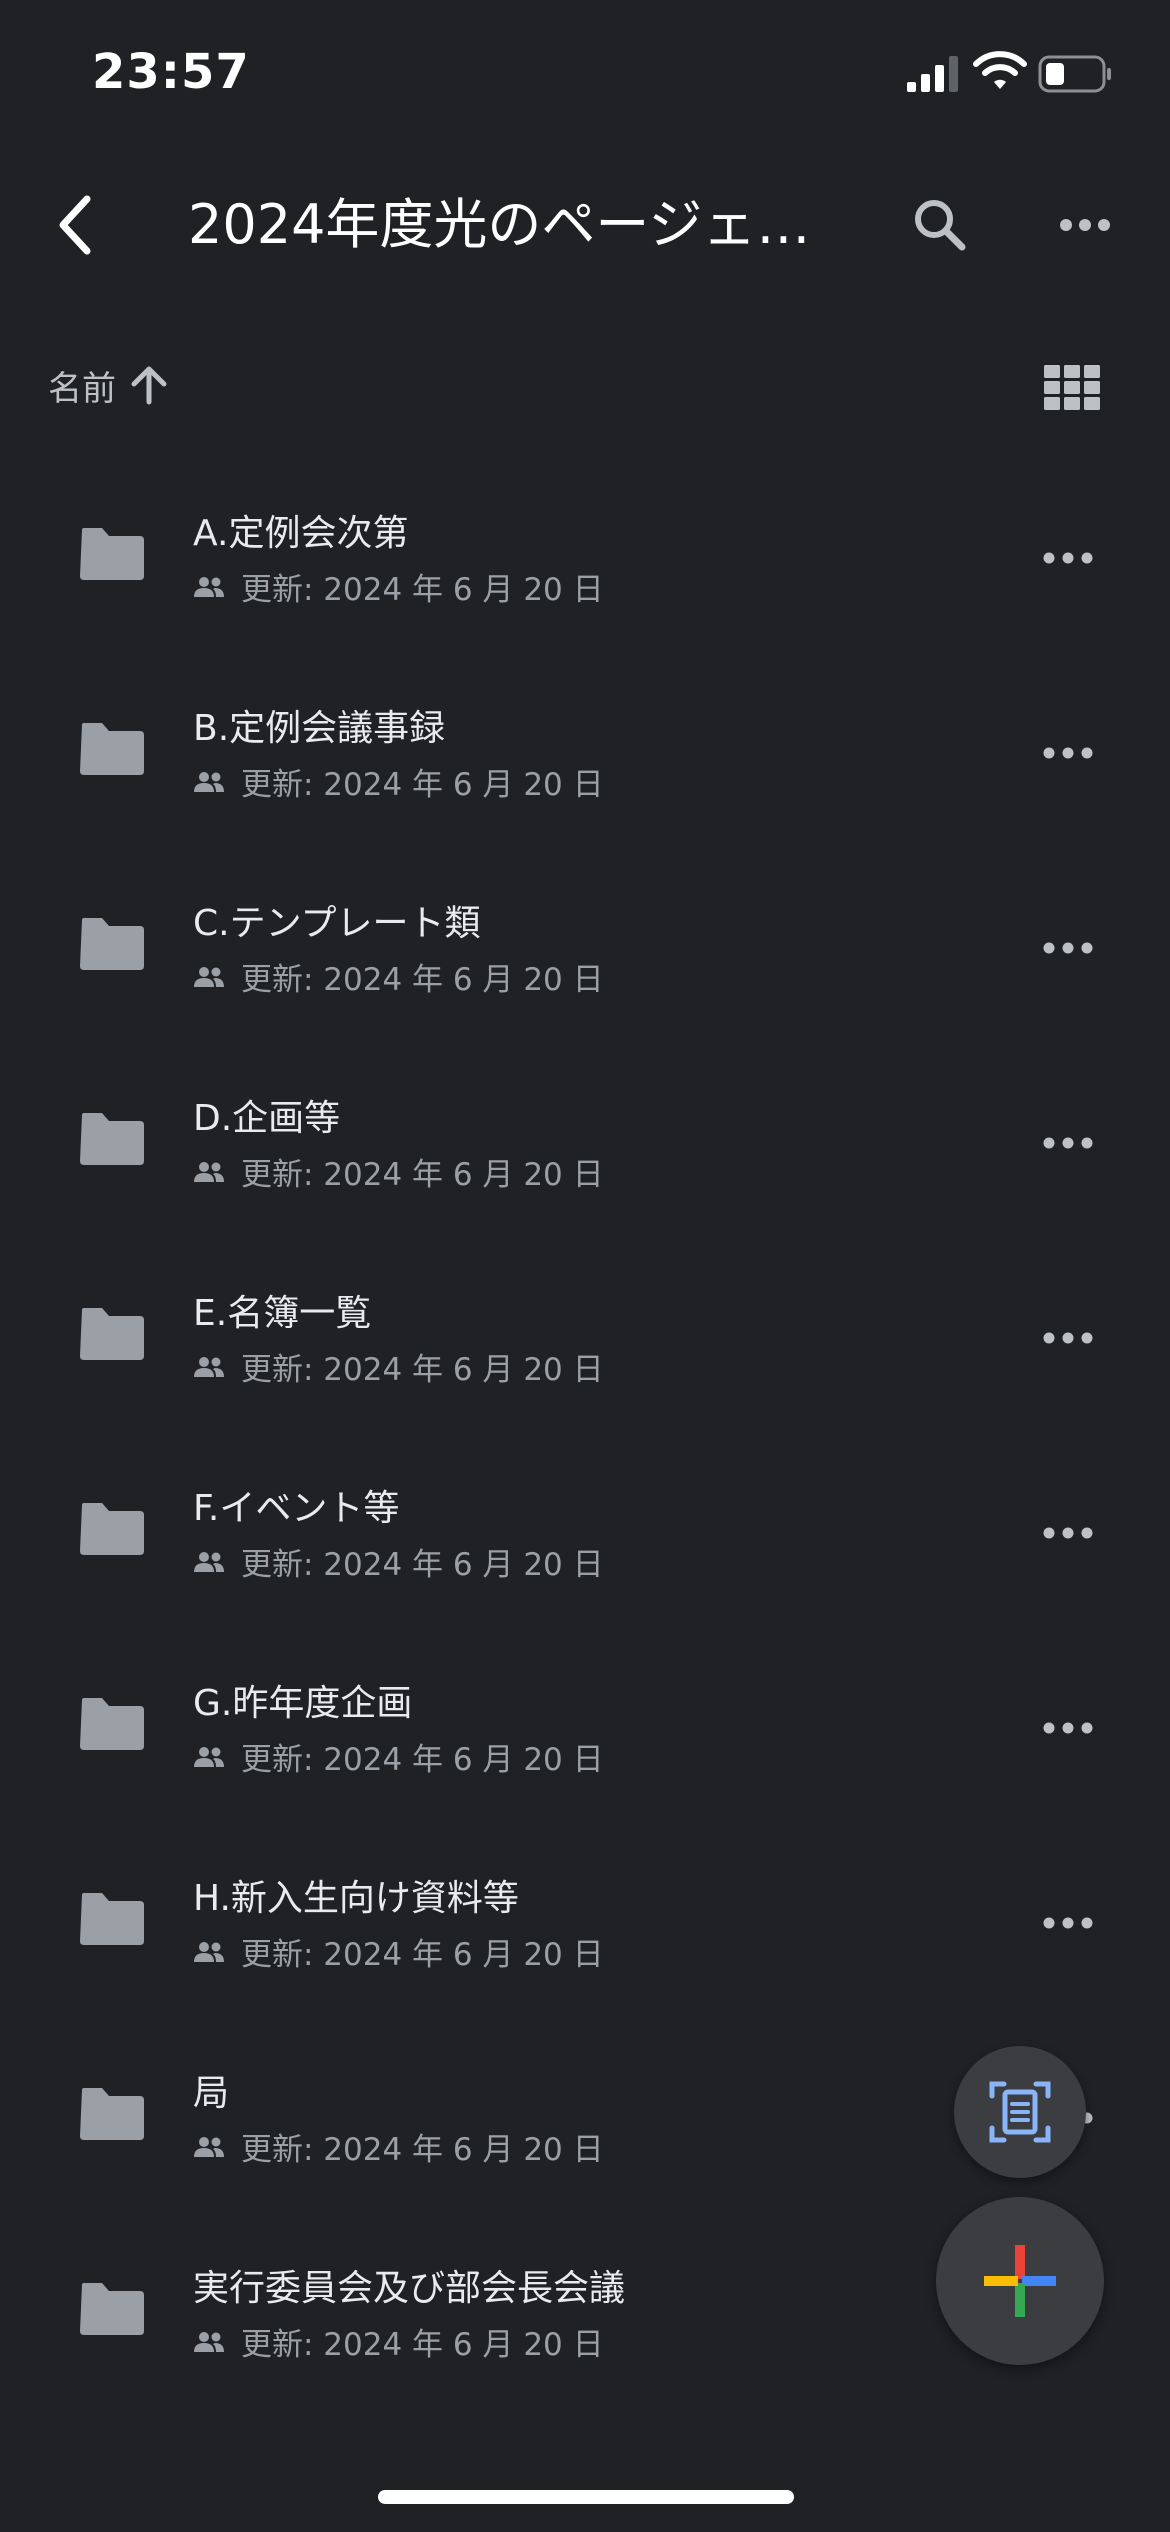 Image resolution: width=1170 pixels, height=2532 pixels. I want to click on scan-button, so click(1020, 2112).